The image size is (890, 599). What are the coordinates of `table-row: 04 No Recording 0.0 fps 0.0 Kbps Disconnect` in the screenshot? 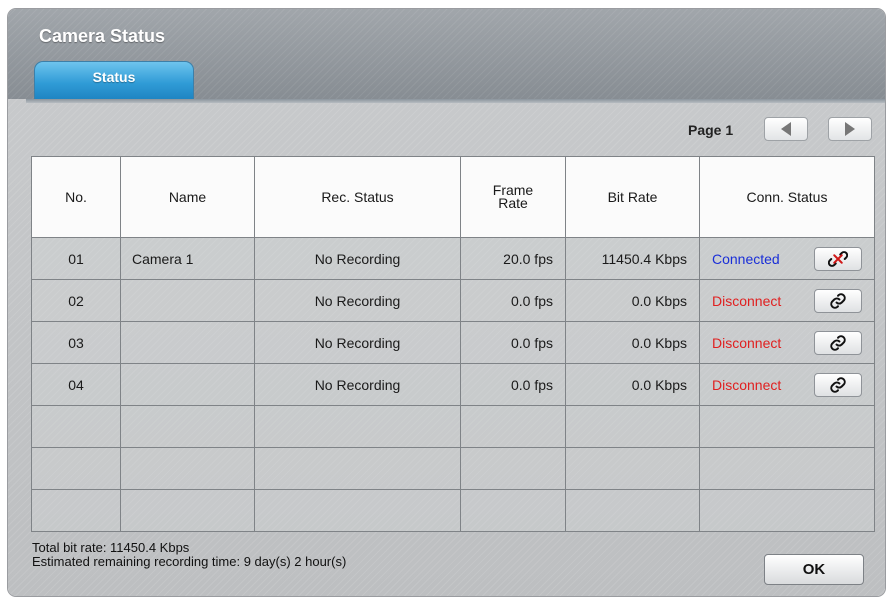 It's located at (453, 384).